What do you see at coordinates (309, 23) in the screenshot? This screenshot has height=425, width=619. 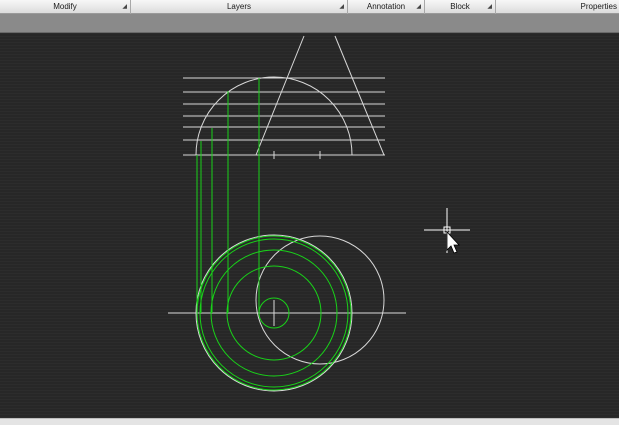 I see `file-tab-strip` at bounding box center [309, 23].